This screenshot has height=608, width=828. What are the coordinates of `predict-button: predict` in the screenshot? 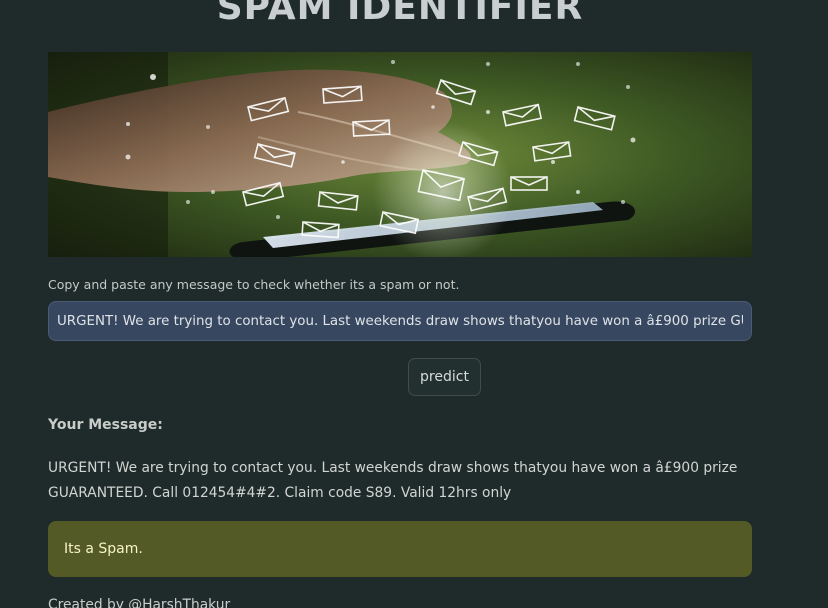 It's located at (444, 377).